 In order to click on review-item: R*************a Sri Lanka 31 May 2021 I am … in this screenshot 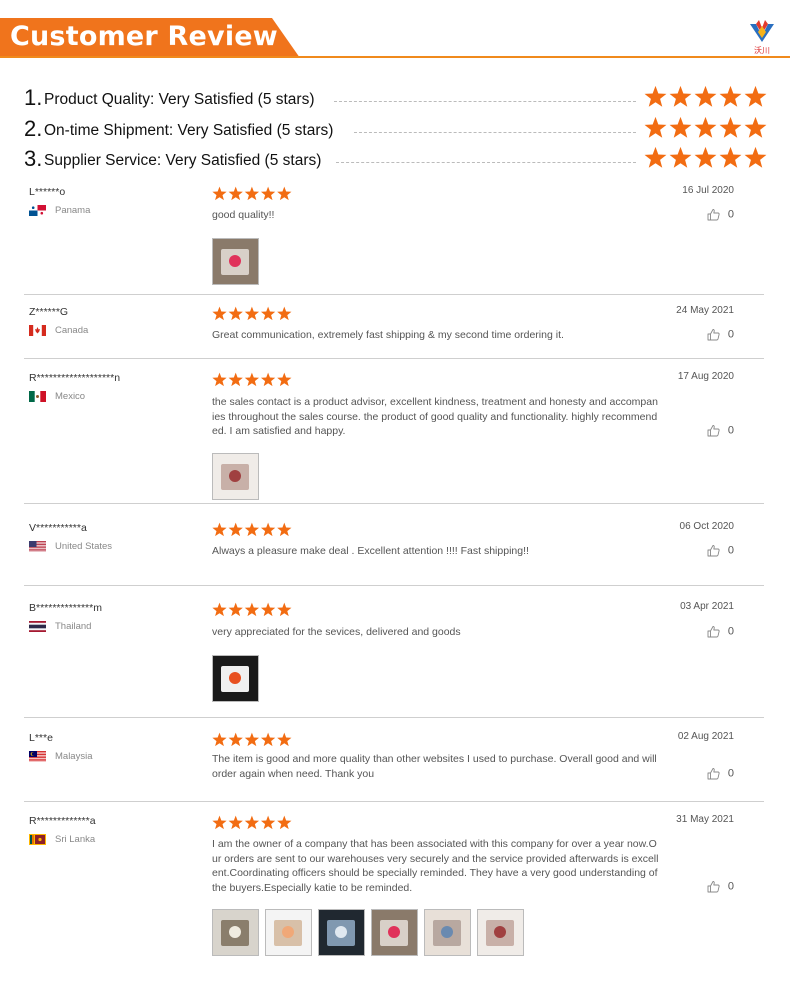, I will do `click(394, 884)`.